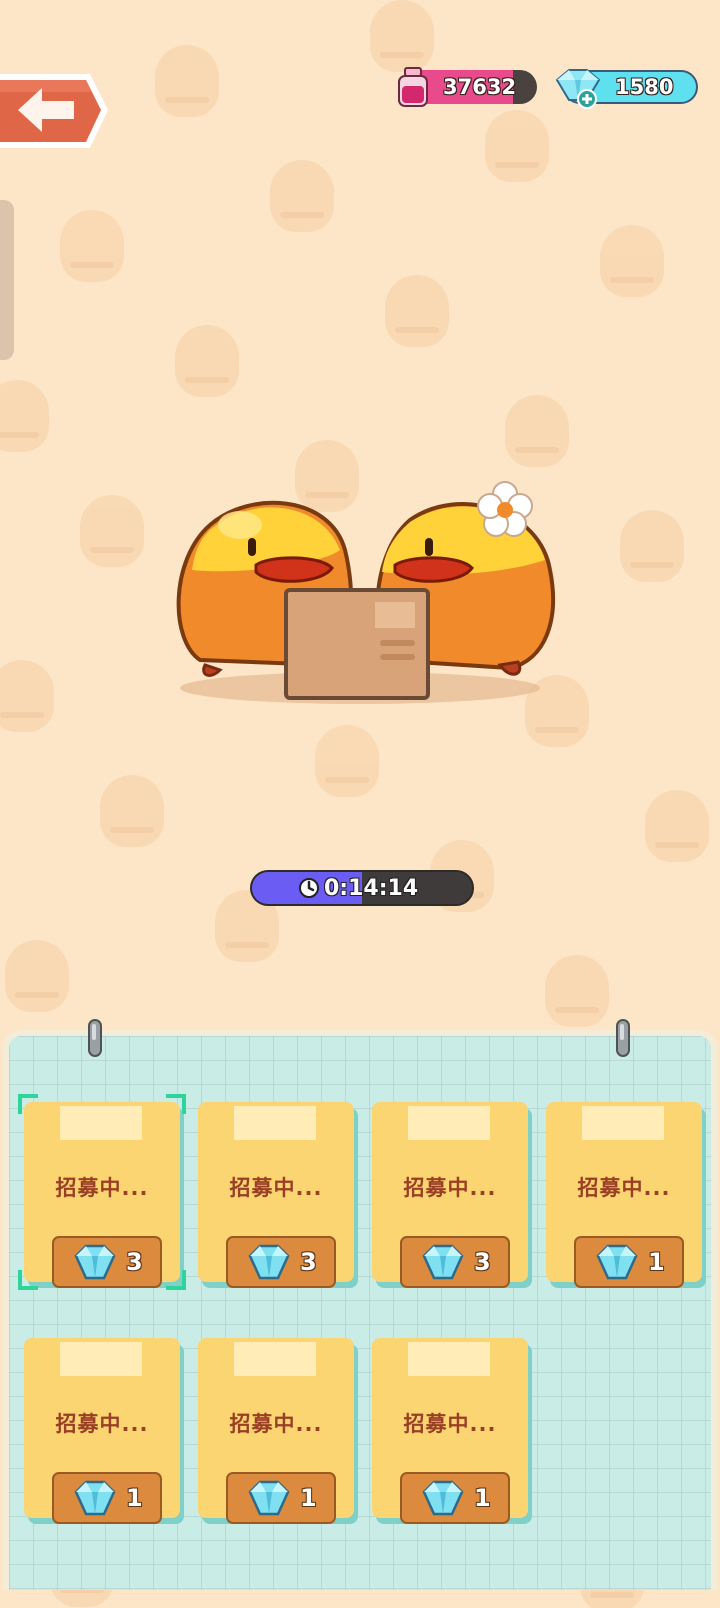  Describe the element at coordinates (371, 888) in the screenshot. I see `timer-text: 0:14:14` at that location.